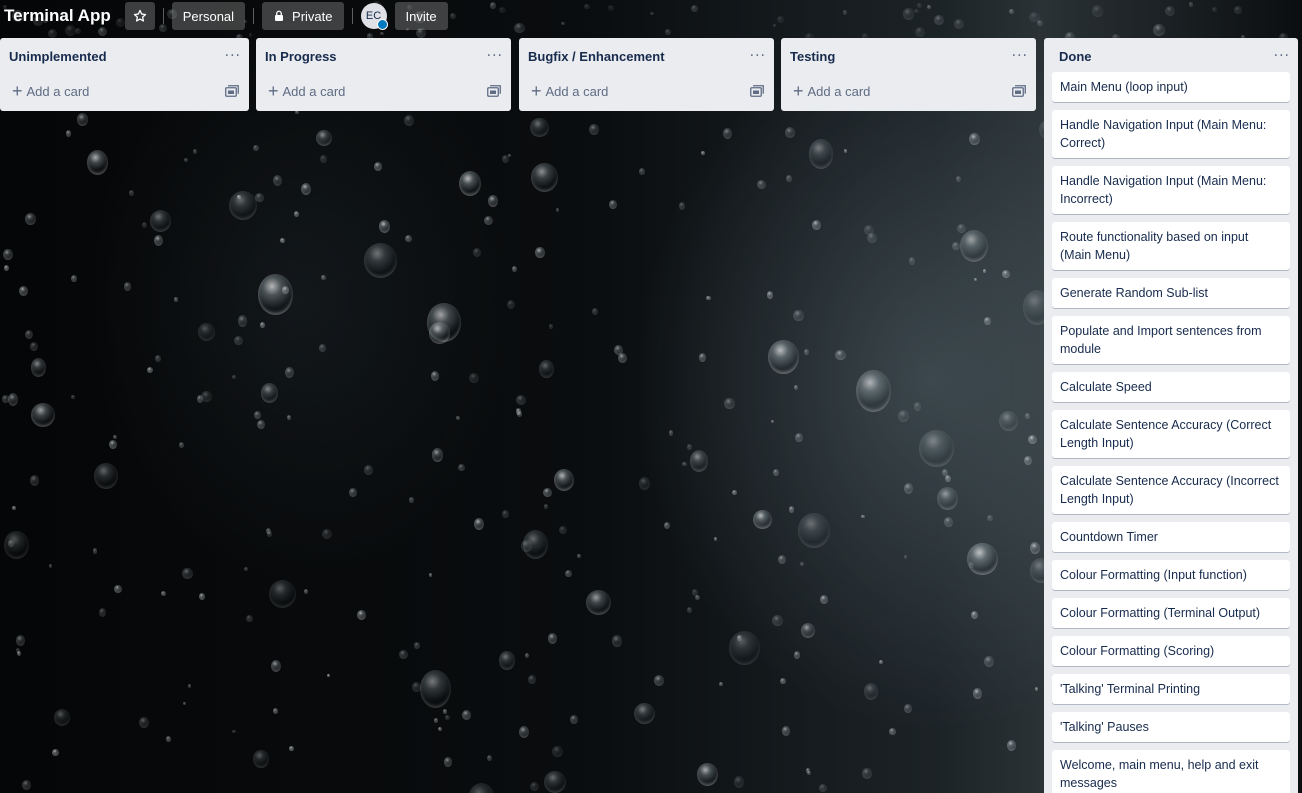 This screenshot has width=1302, height=793. Describe the element at coordinates (1171, 387) in the screenshot. I see `card: Calculate Speed` at that location.